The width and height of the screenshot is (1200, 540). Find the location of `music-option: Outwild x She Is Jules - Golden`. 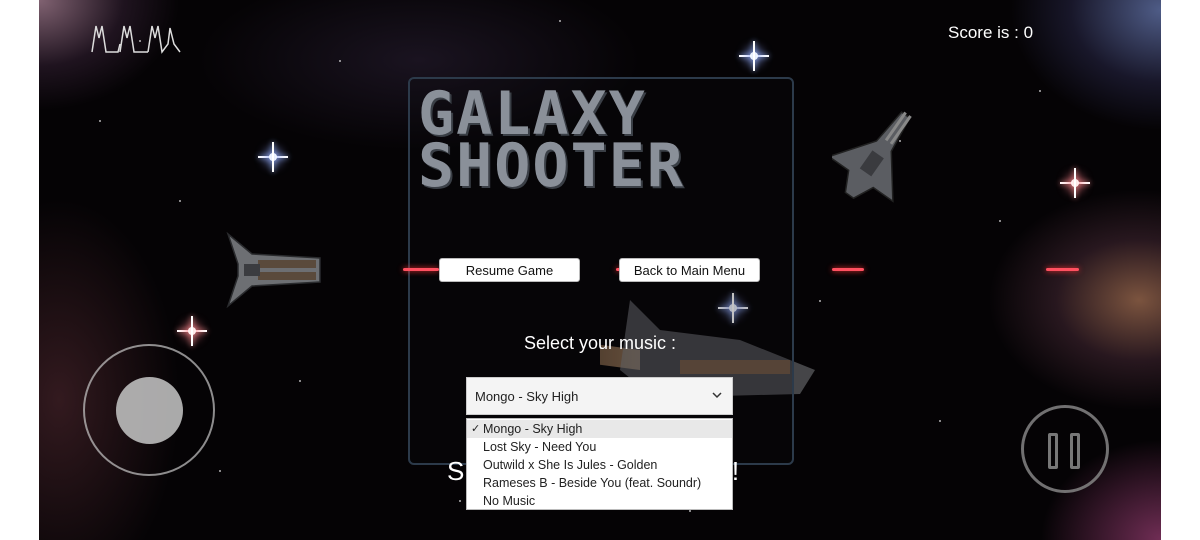

music-option: Outwild x She Is Jules - Golden is located at coordinates (599, 465).